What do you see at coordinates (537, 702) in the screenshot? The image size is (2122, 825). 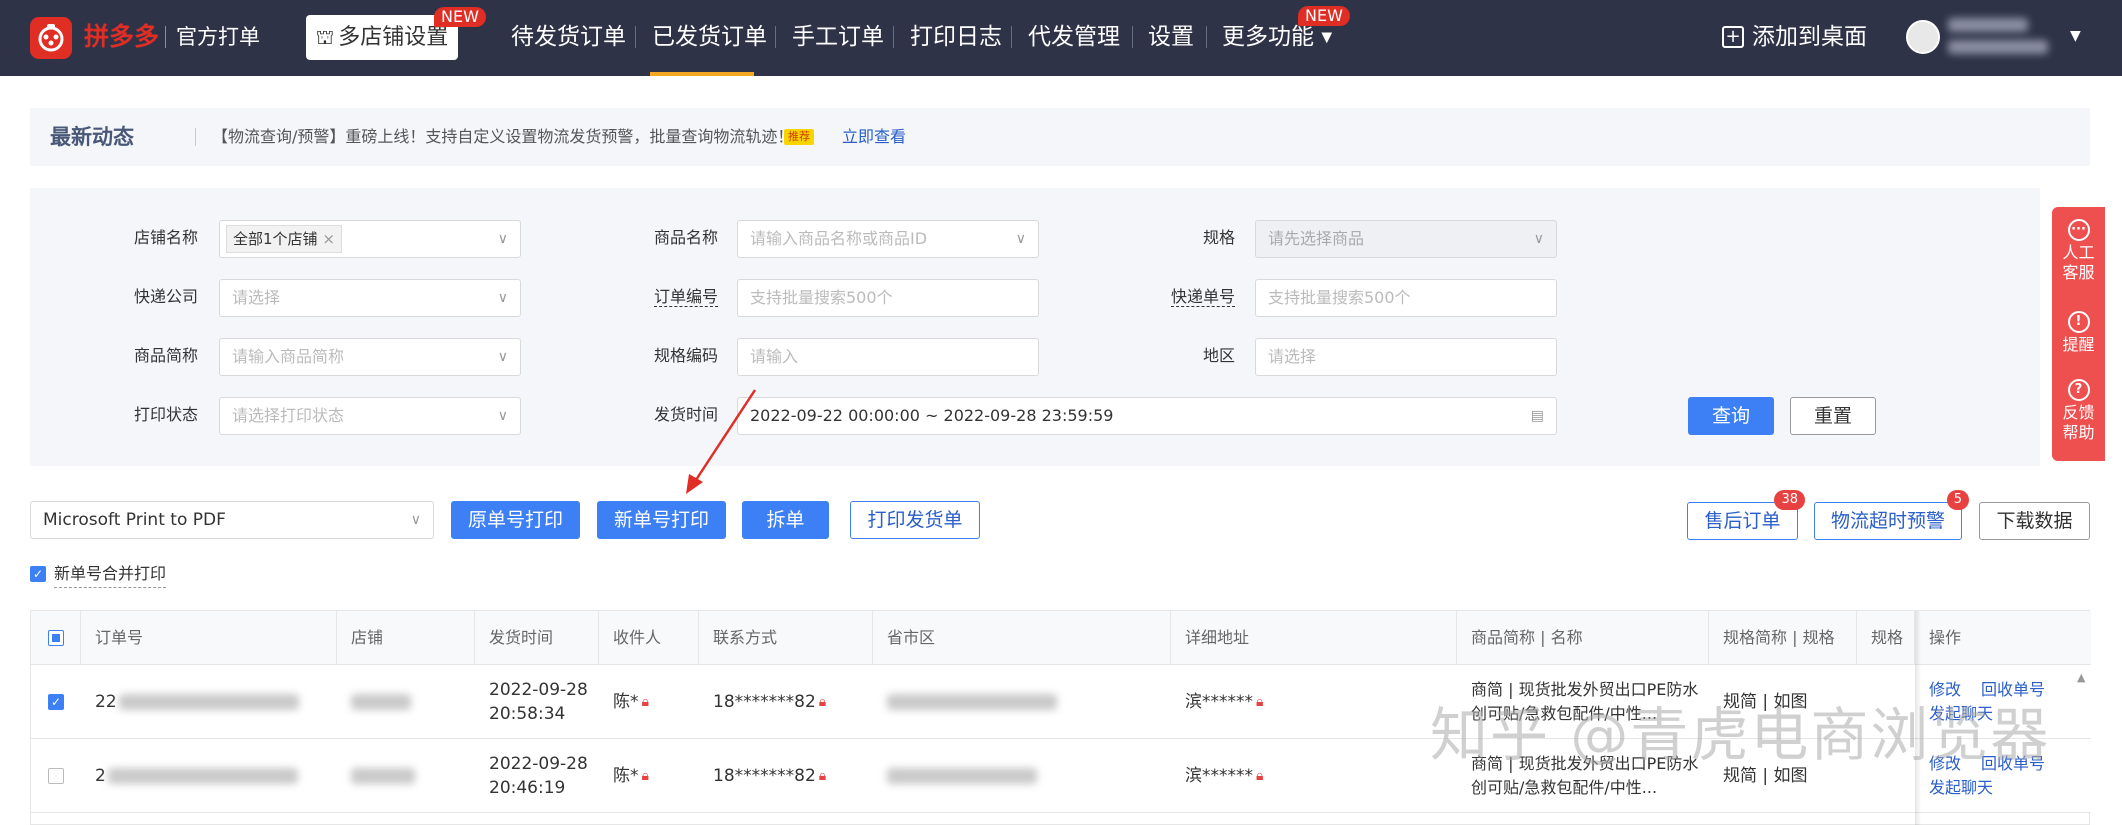 I see `ship-time-cell: 2022-09-28 20:58:34` at bounding box center [537, 702].